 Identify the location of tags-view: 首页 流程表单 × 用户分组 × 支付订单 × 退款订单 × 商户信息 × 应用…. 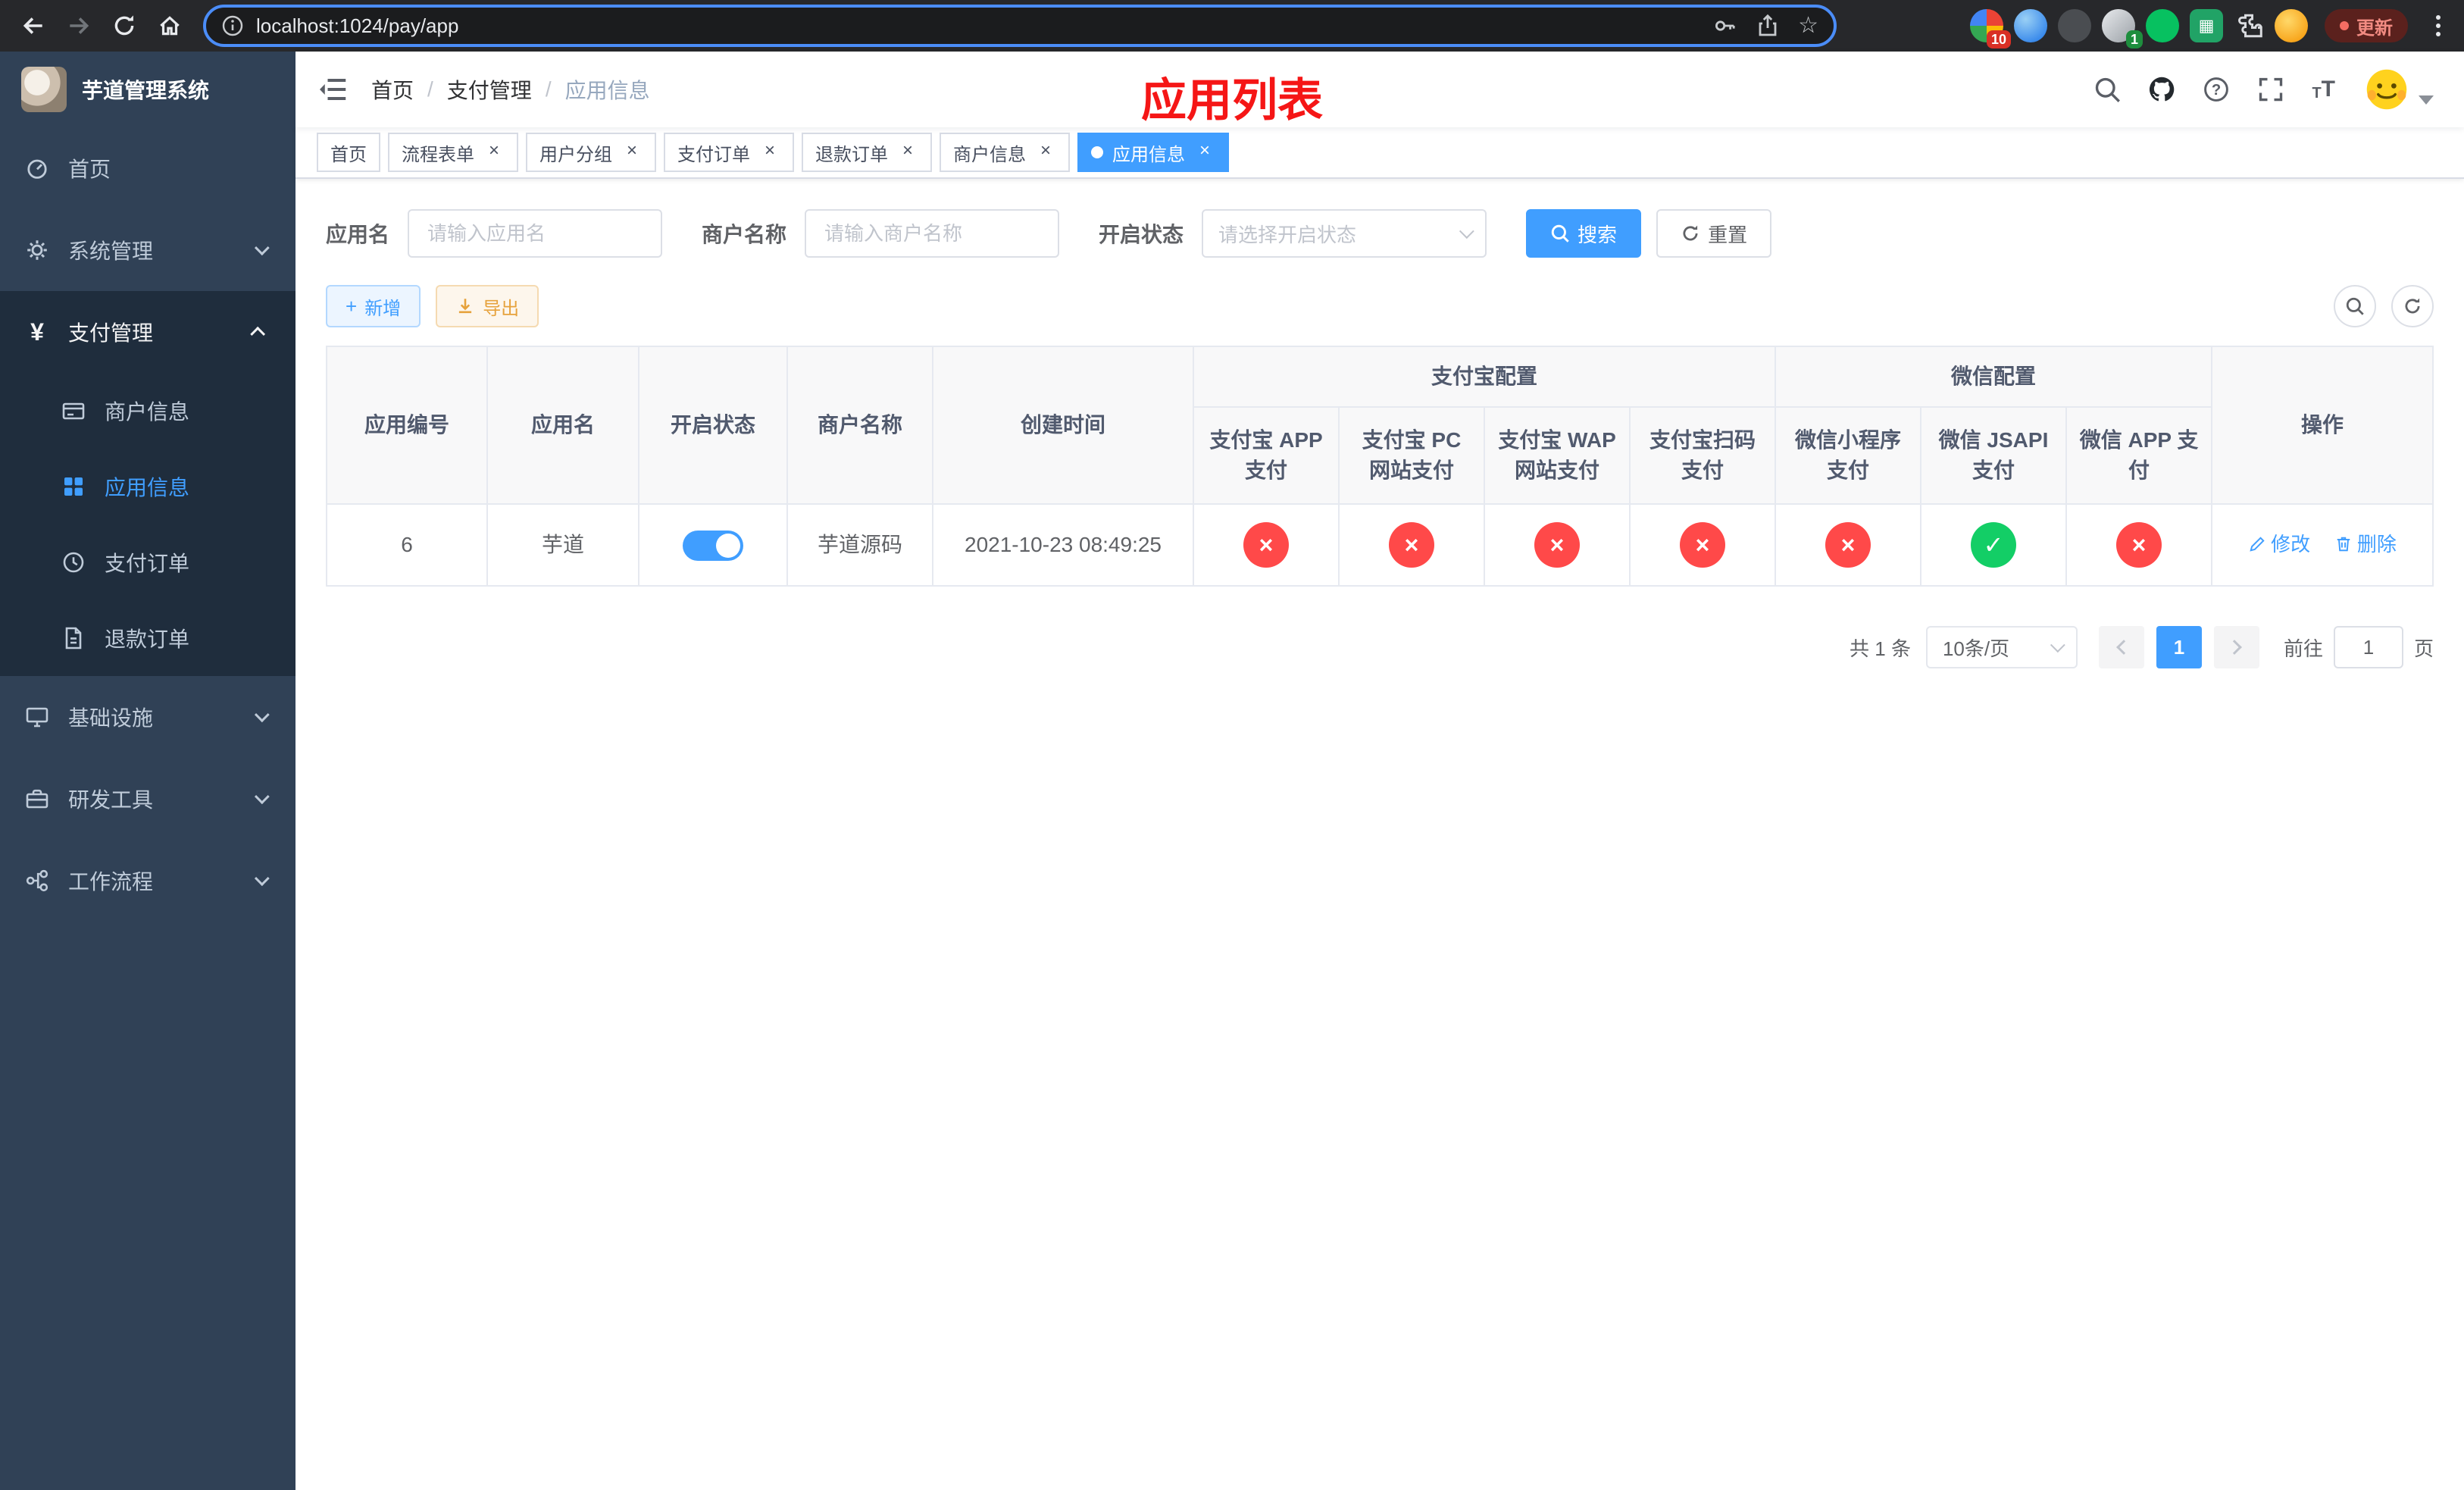
(1379, 153).